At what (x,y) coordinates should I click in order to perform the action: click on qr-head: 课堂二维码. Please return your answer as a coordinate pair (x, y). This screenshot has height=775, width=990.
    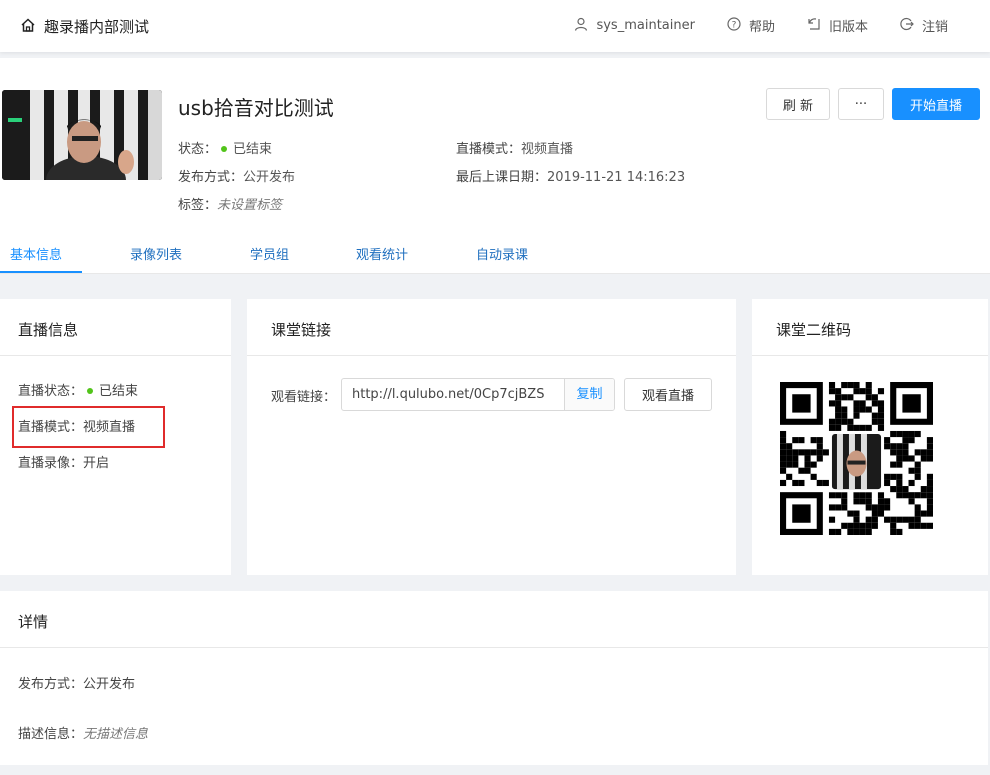
    Looking at the image, I should click on (870, 327).